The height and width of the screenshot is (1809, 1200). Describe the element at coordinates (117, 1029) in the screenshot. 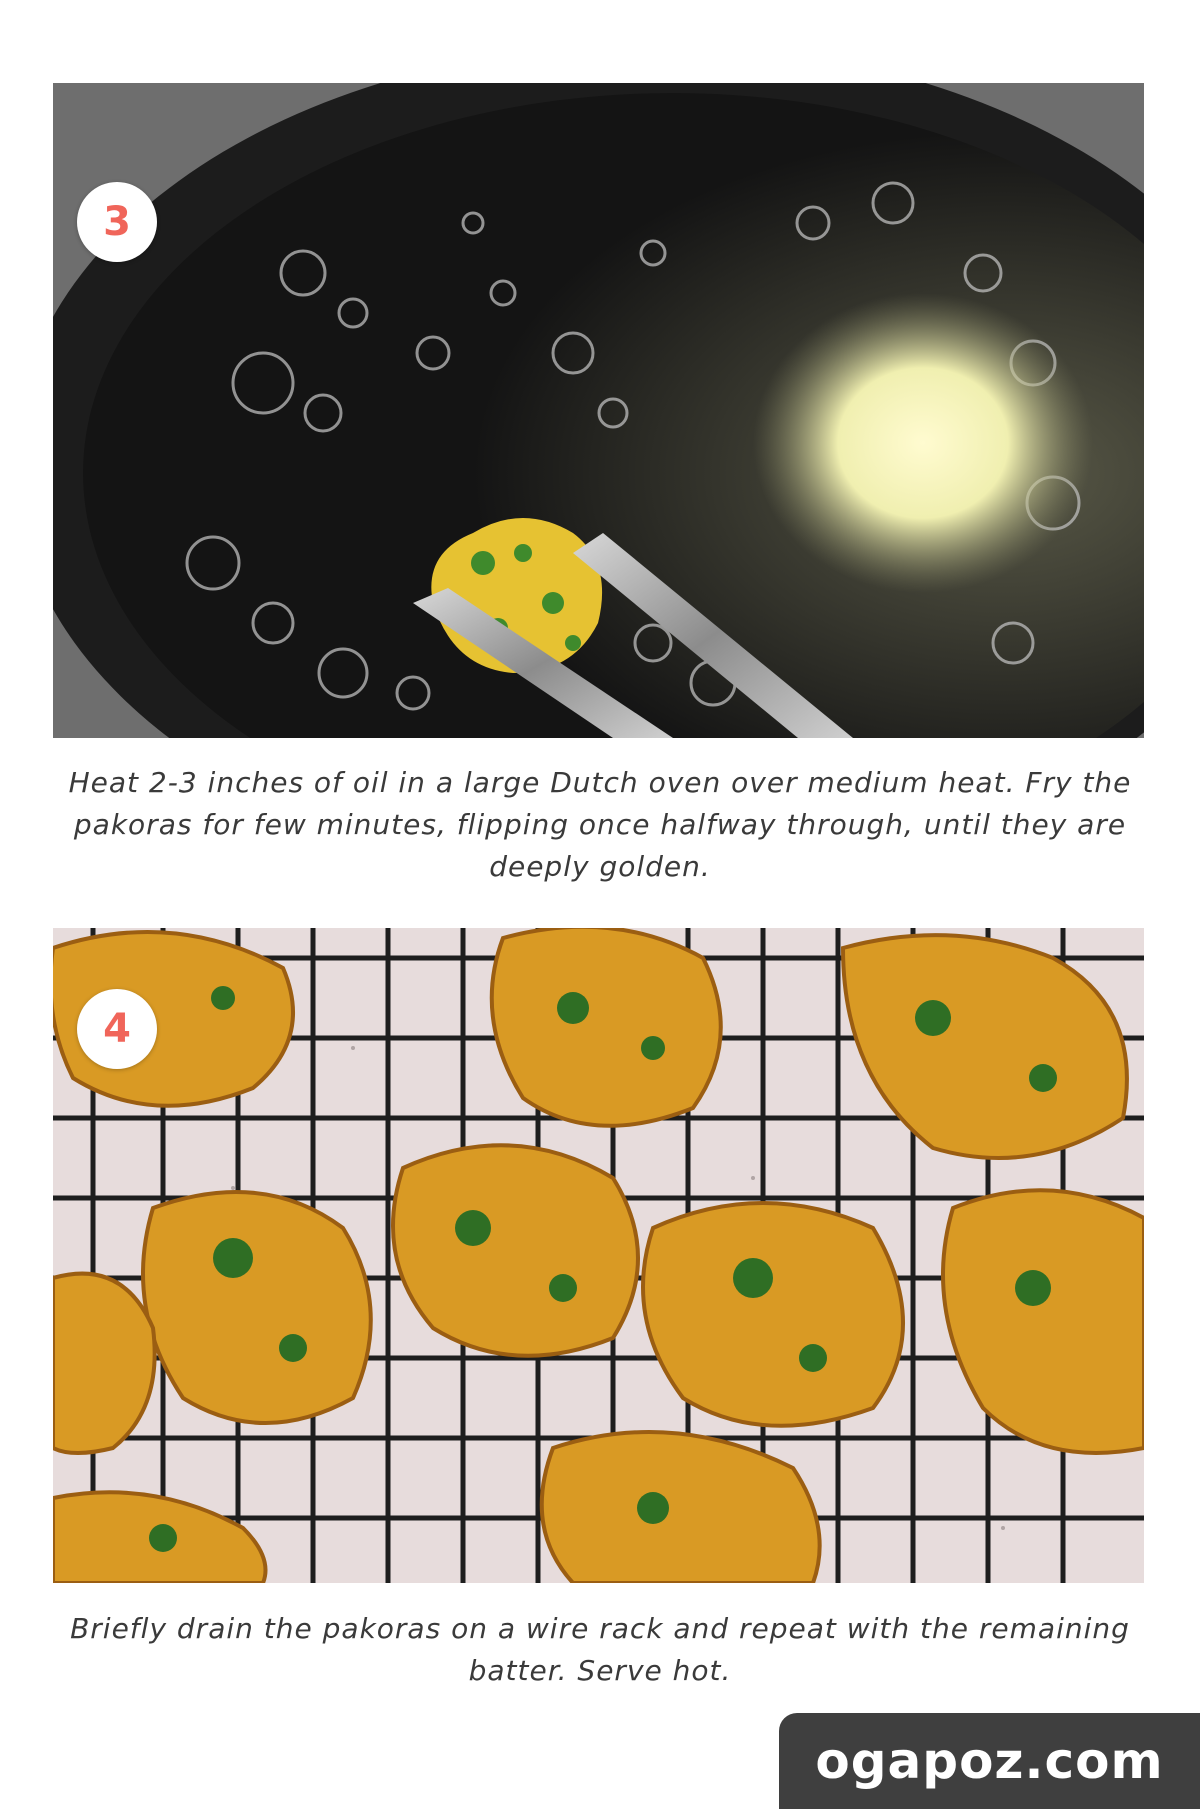

I see `step-number-badge: 4` at that location.